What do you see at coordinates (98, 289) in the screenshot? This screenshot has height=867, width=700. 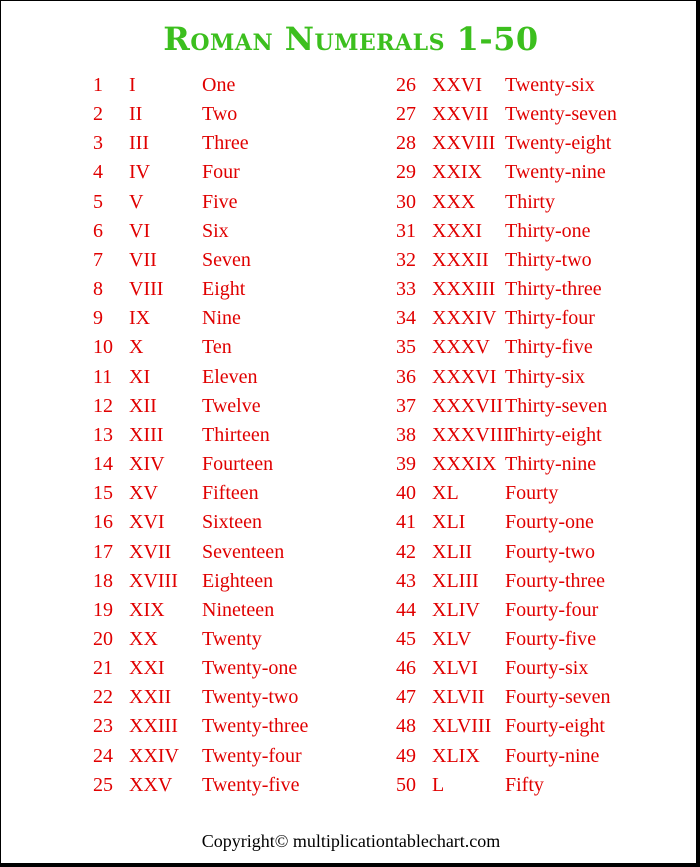 I see `number-cell: 8` at bounding box center [98, 289].